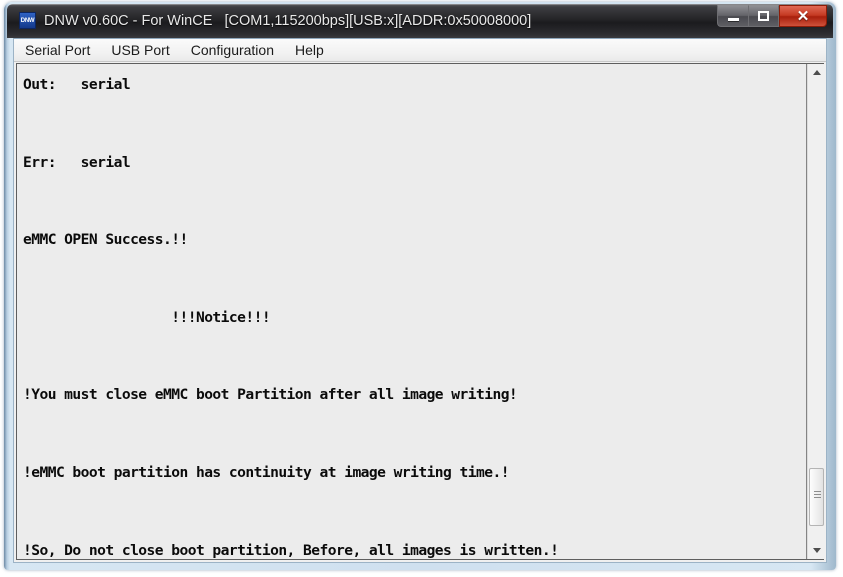  I want to click on scrollbar-thumb, so click(816, 497).